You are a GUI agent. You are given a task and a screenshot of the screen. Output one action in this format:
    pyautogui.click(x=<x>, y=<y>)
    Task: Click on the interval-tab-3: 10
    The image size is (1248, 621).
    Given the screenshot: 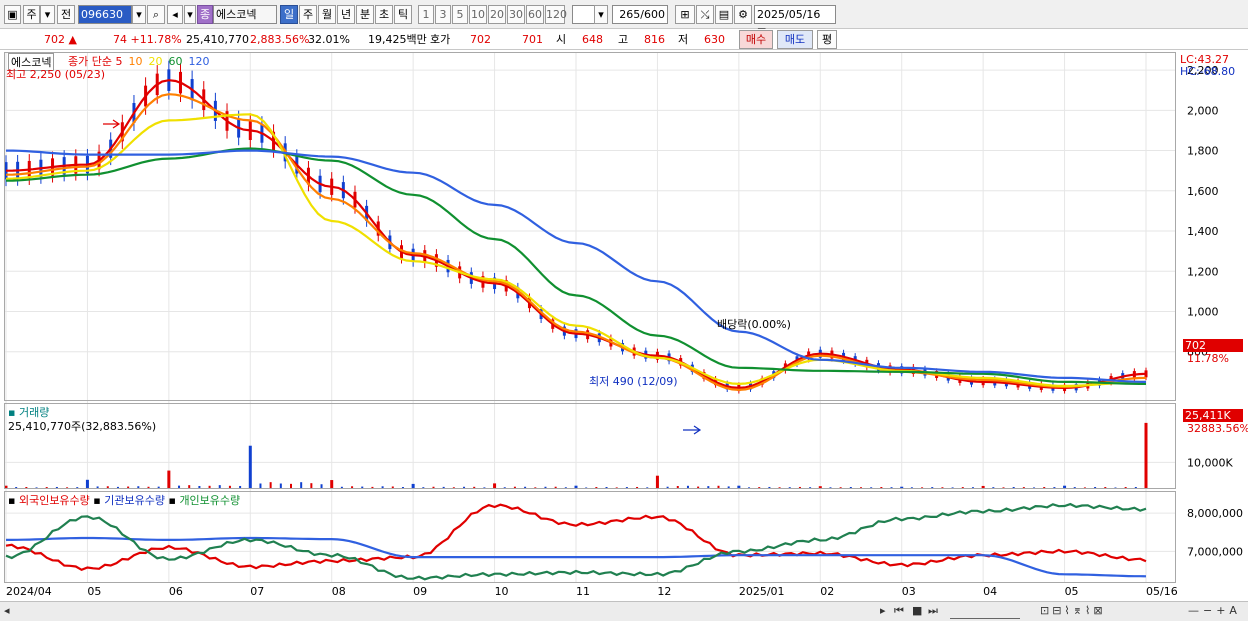 What is the action you would take?
    pyautogui.click(x=478, y=14)
    